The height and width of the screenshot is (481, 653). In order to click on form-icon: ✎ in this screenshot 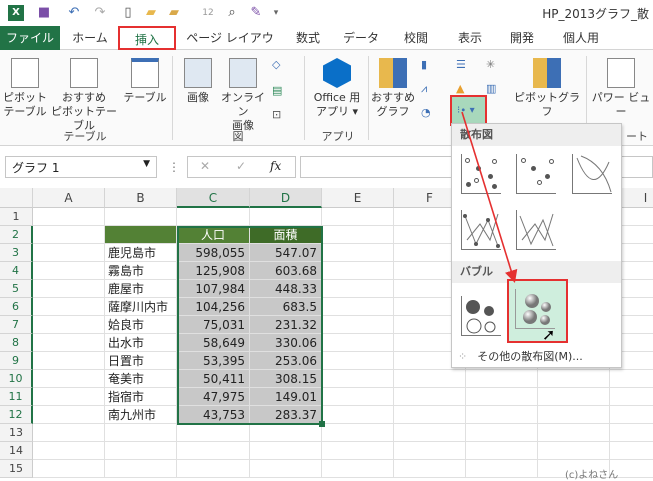, I will do `click(256, 13)`.